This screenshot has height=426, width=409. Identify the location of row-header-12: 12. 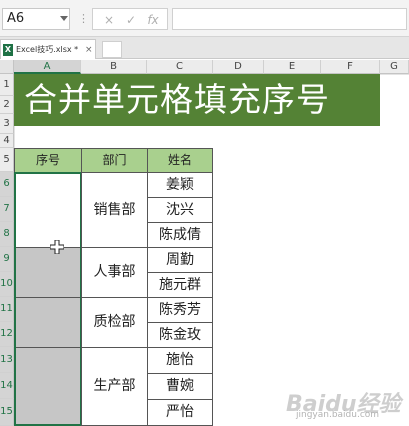
(7, 334).